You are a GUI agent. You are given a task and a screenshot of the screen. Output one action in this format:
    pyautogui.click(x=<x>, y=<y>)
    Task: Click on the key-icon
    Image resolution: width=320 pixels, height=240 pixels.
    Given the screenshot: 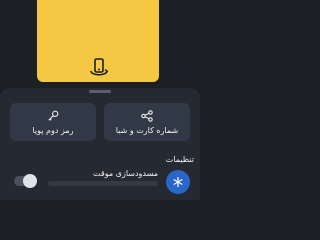 What is the action you would take?
    pyautogui.click(x=53, y=116)
    